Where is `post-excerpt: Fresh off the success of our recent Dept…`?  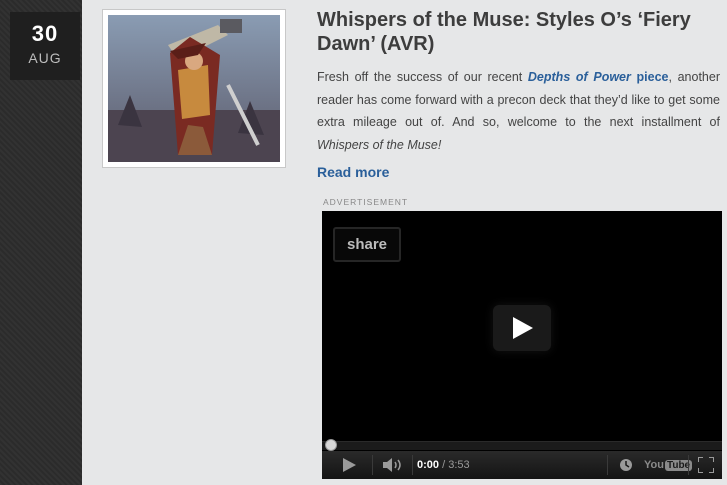 post-excerpt: Fresh off the success of our recent Dept… is located at coordinates (518, 111).